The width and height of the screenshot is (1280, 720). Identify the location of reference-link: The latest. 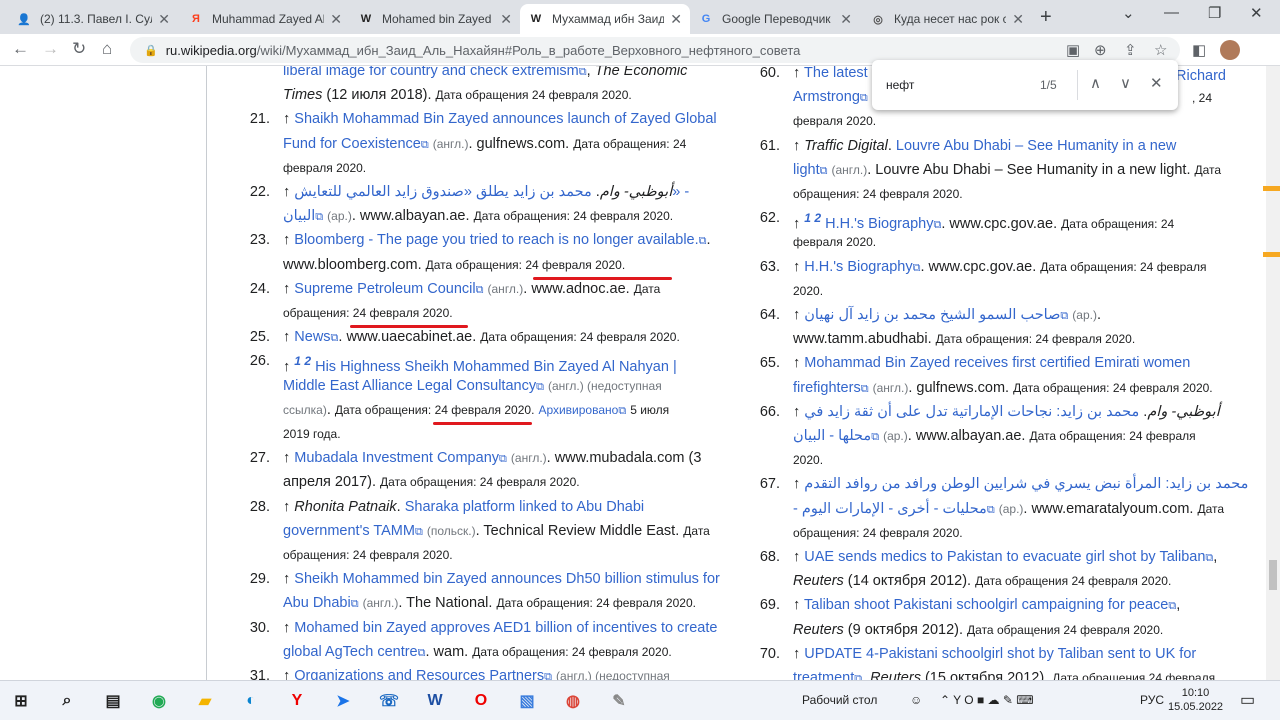
(836, 73).